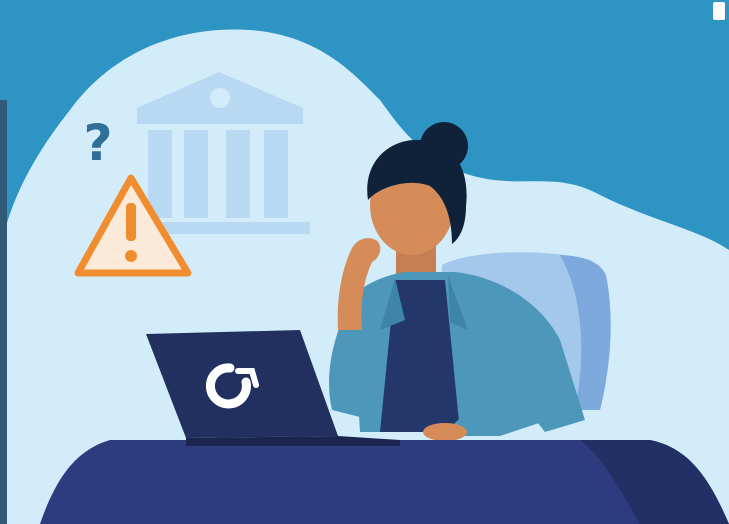 The width and height of the screenshot is (729, 524). Describe the element at coordinates (719, 11) in the screenshot. I see `corner-badge` at that location.